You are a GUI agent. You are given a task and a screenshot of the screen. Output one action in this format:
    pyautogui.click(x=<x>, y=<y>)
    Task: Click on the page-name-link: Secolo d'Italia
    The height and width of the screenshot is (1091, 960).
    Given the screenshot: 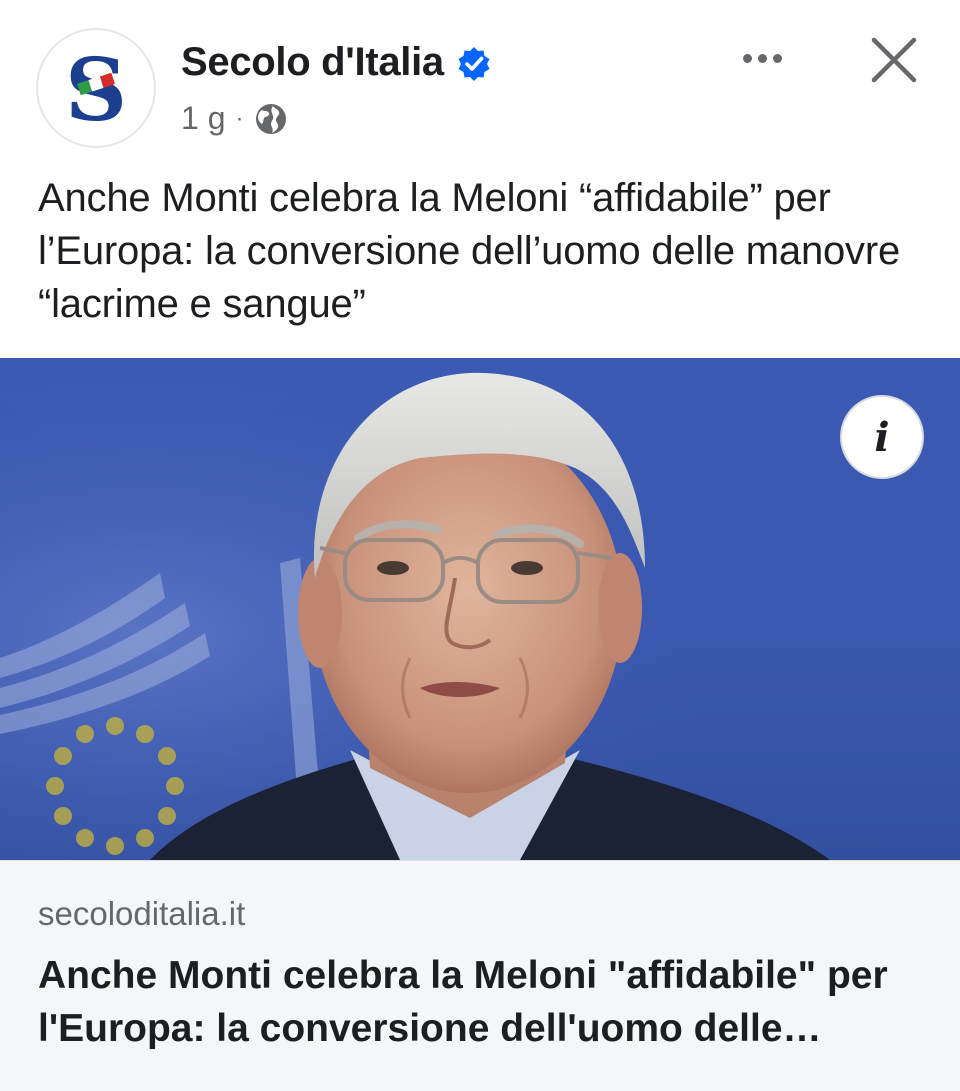 What is the action you would take?
    pyautogui.click(x=336, y=62)
    